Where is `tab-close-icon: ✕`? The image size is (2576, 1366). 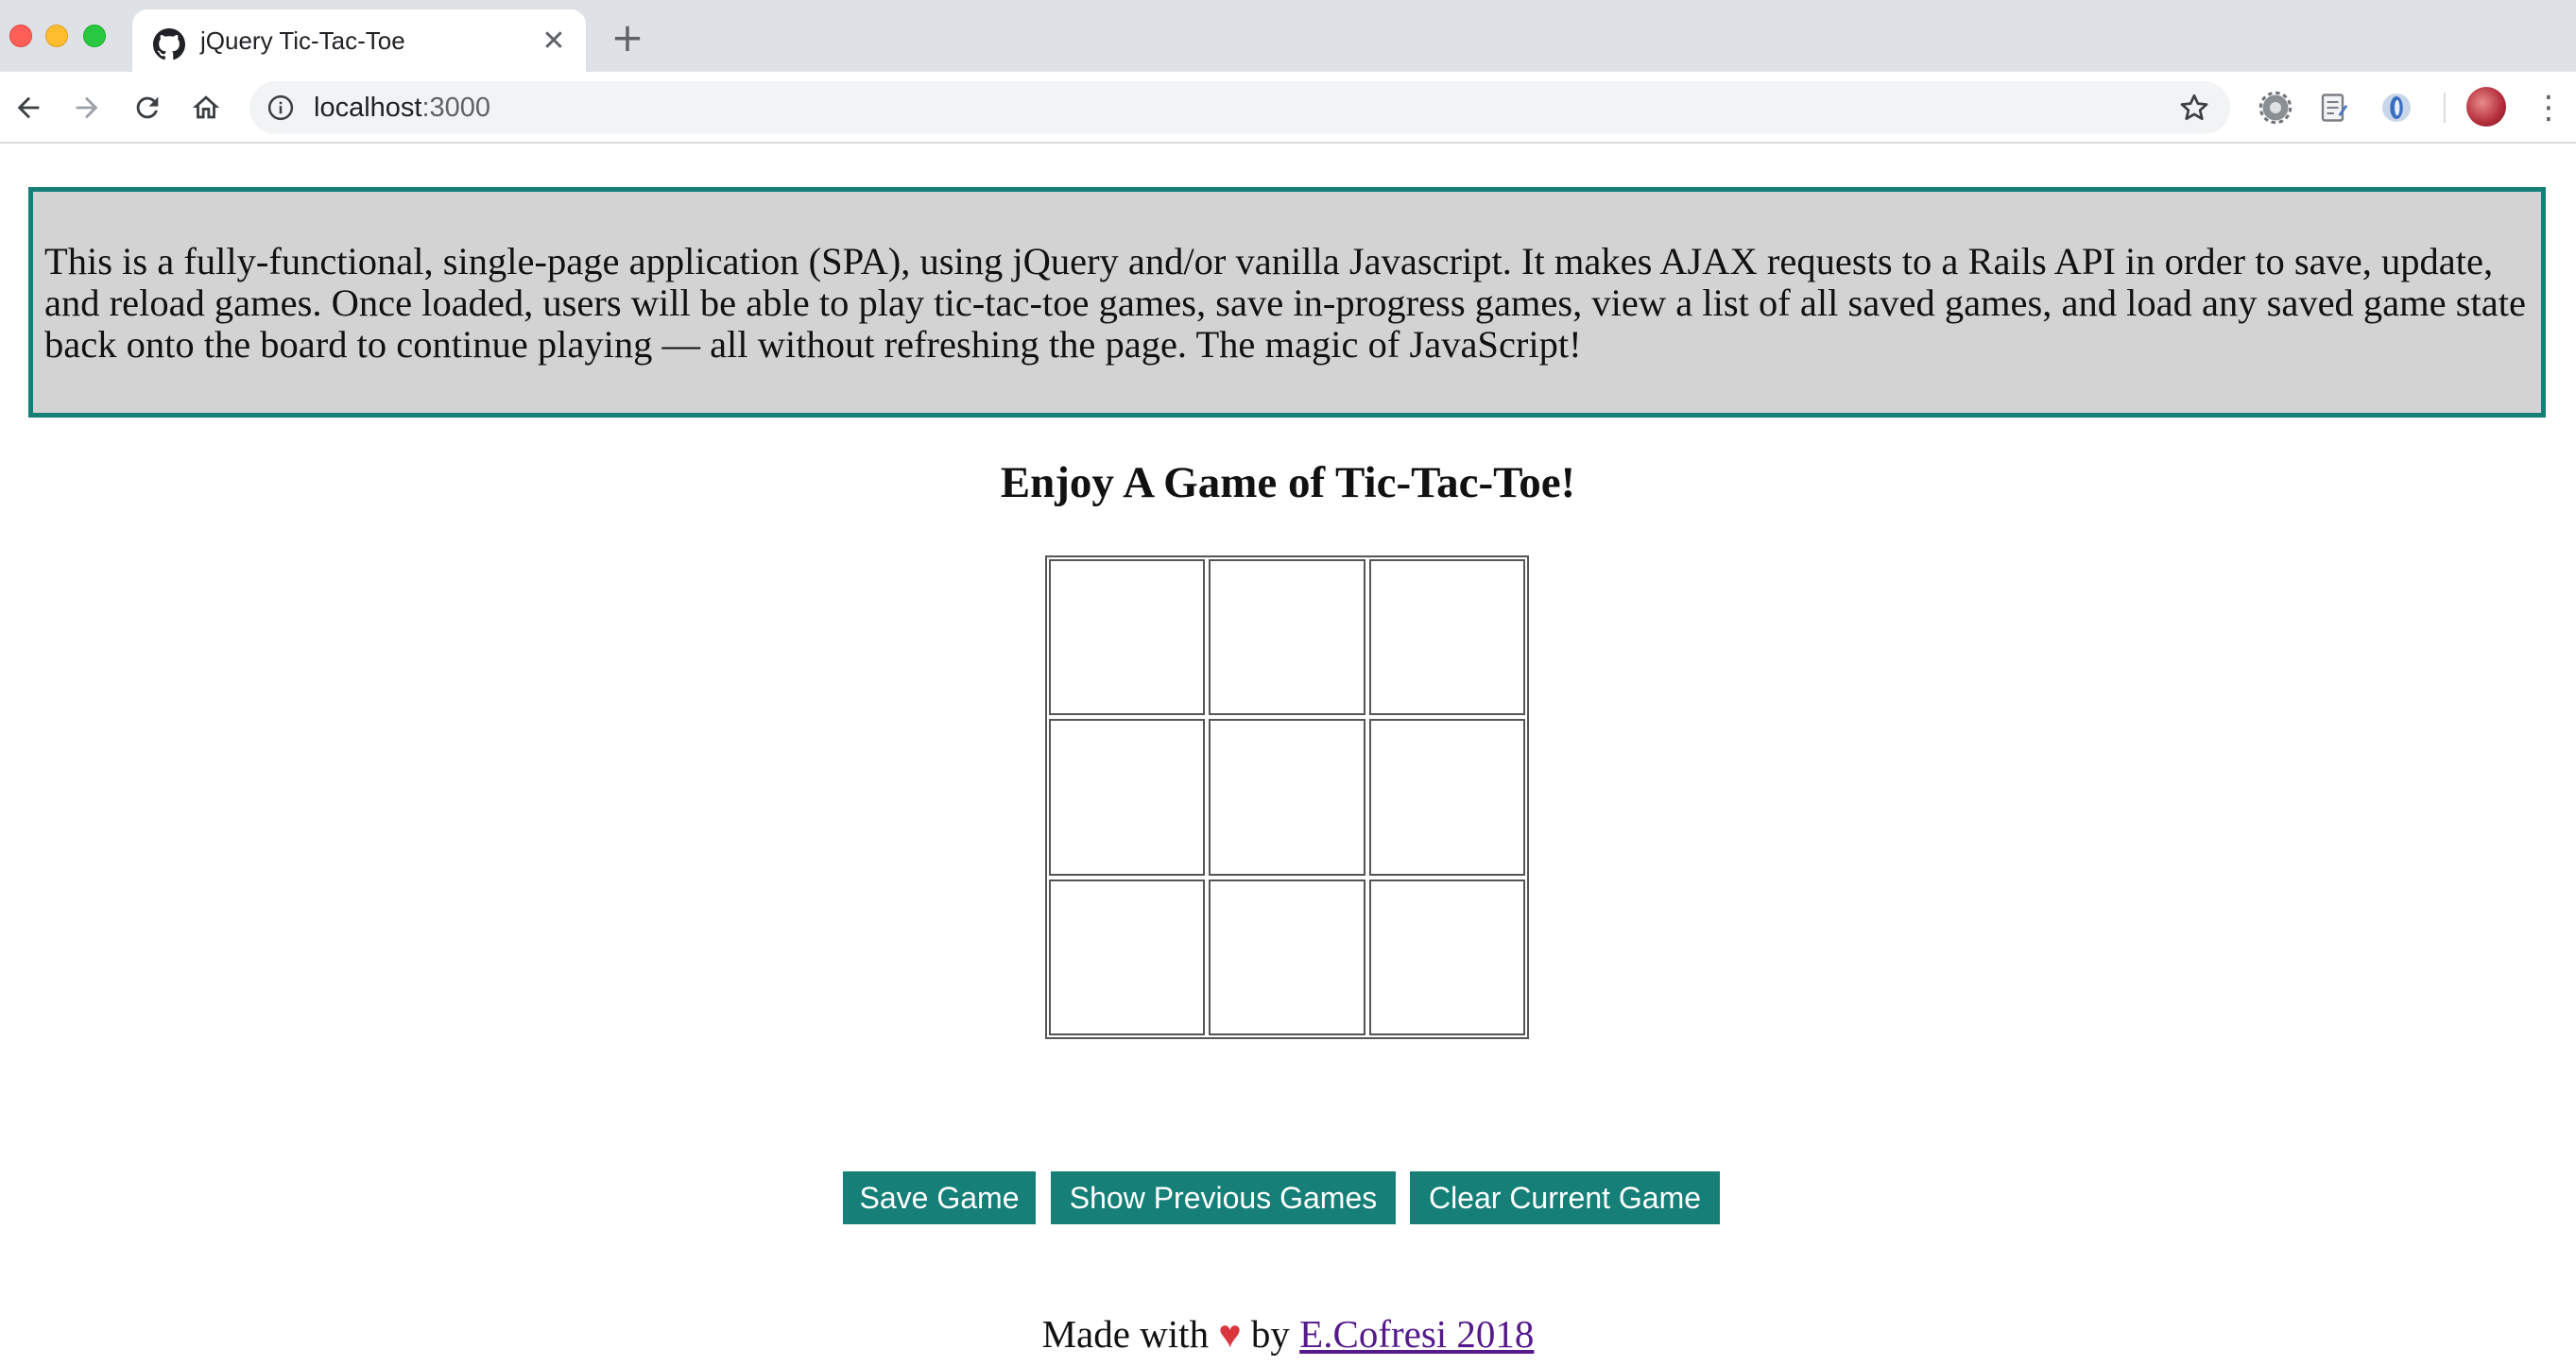
tab-close-icon: ✕ is located at coordinates (554, 42).